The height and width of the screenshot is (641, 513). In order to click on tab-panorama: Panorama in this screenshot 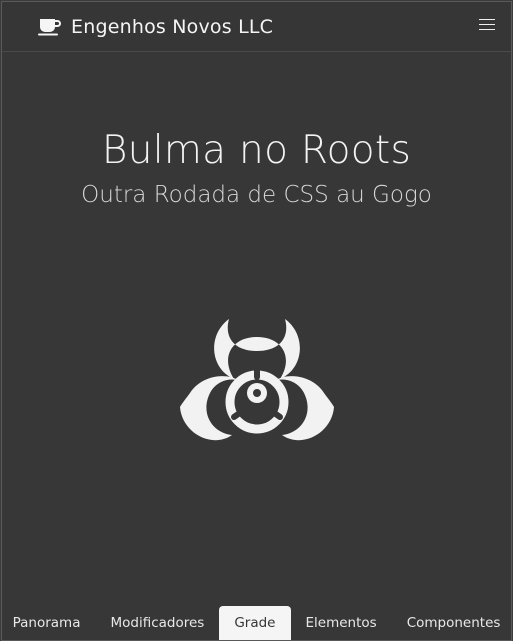, I will do `click(48, 623)`.